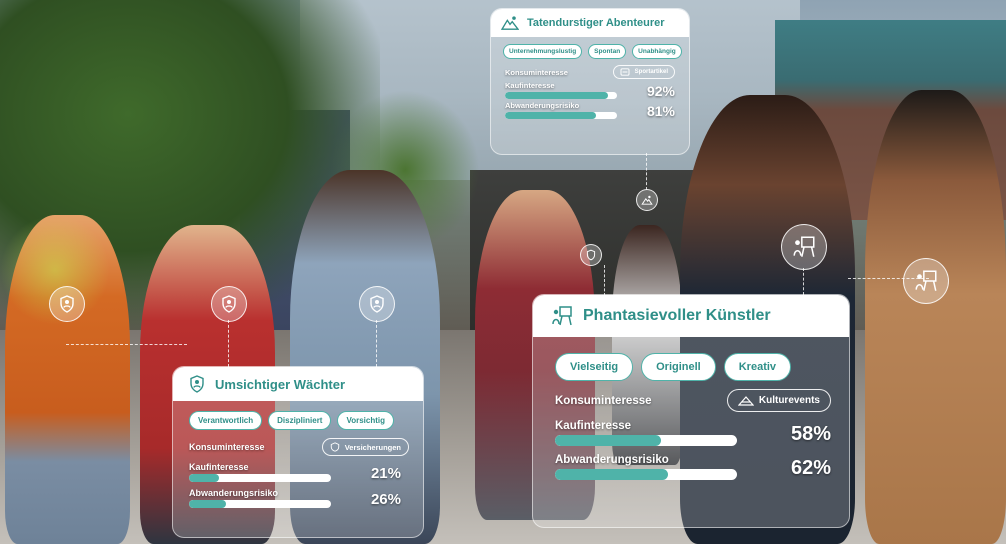 Image resolution: width=1006 pixels, height=544 pixels. I want to click on trait-tag: Vorsichtig, so click(365, 420).